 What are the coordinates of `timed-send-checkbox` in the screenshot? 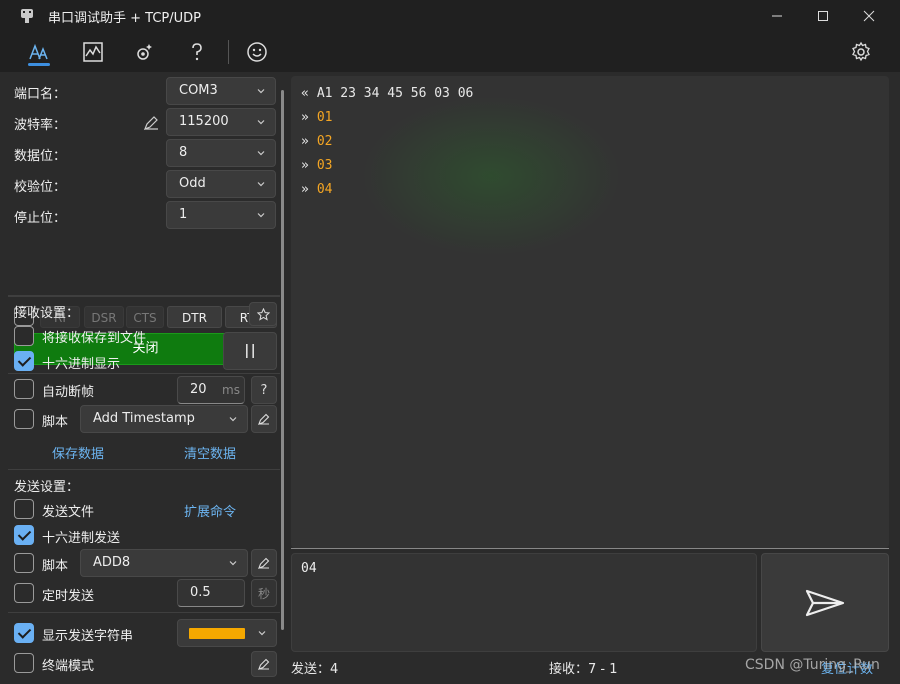 It's located at (24, 593).